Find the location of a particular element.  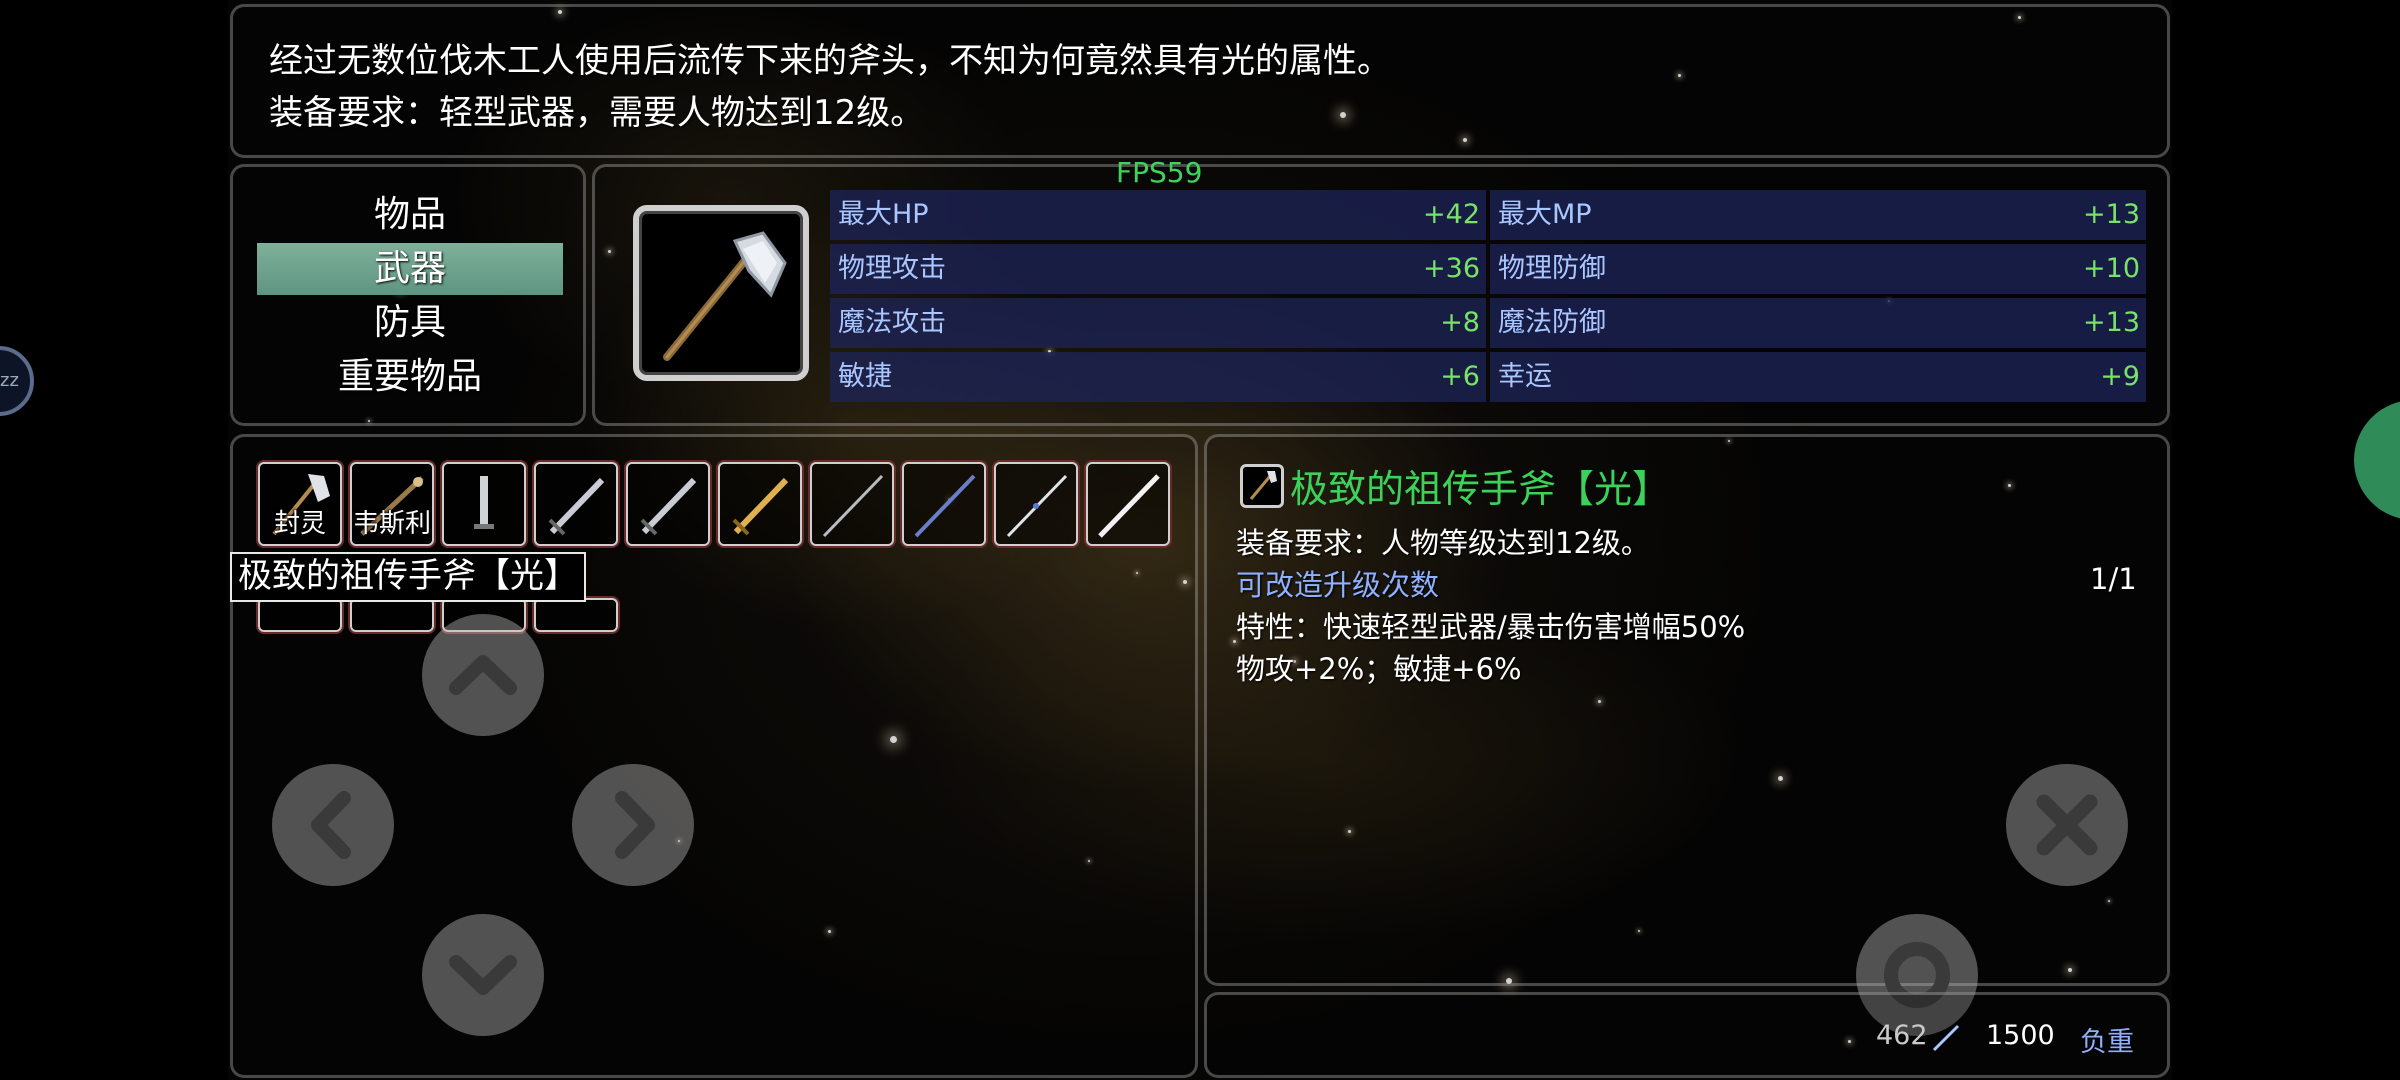

detail-bonus: 物攻+2%；敏捷+6% is located at coordinates (1379, 669).